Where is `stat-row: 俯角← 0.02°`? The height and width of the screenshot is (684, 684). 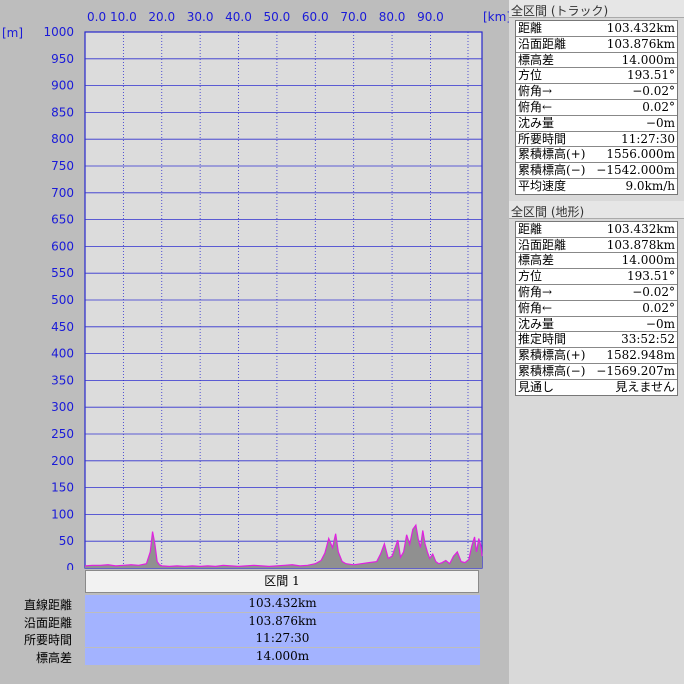 stat-row: 俯角← 0.02° is located at coordinates (596, 309).